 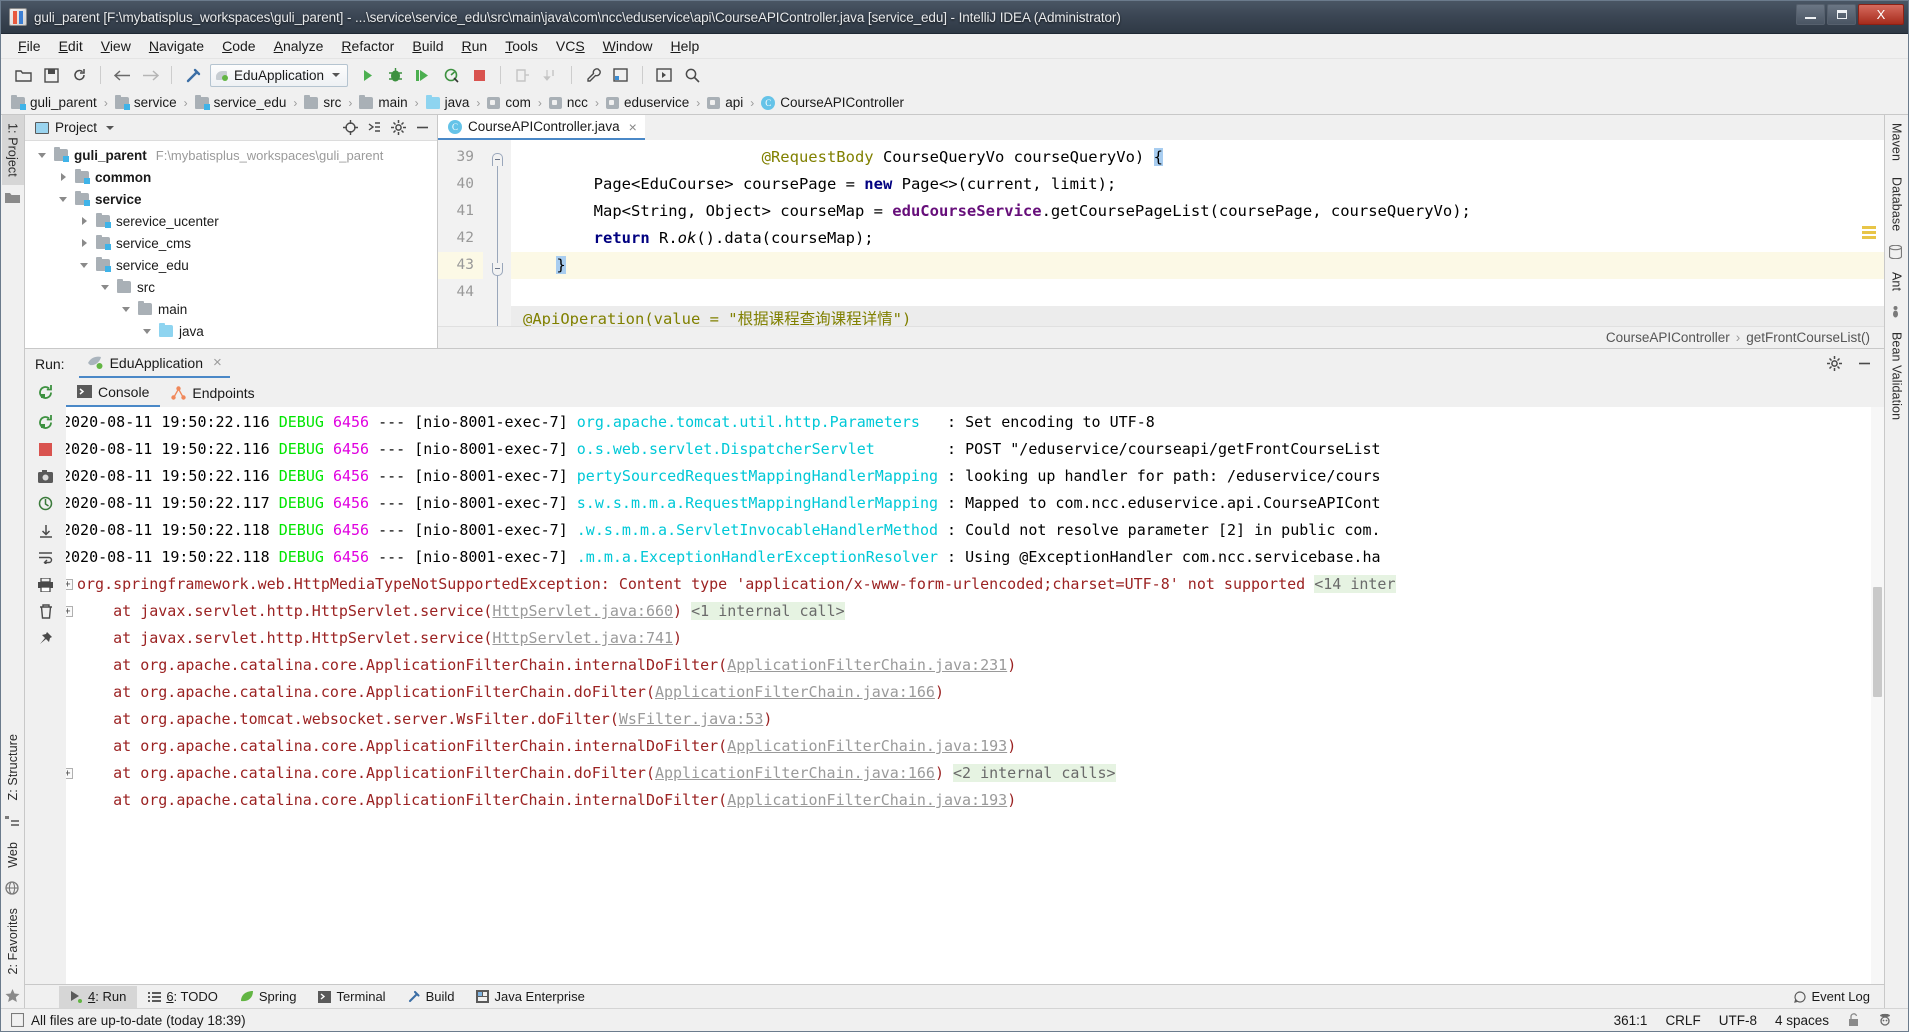 I want to click on expand-icon: +, so click(x=69, y=584).